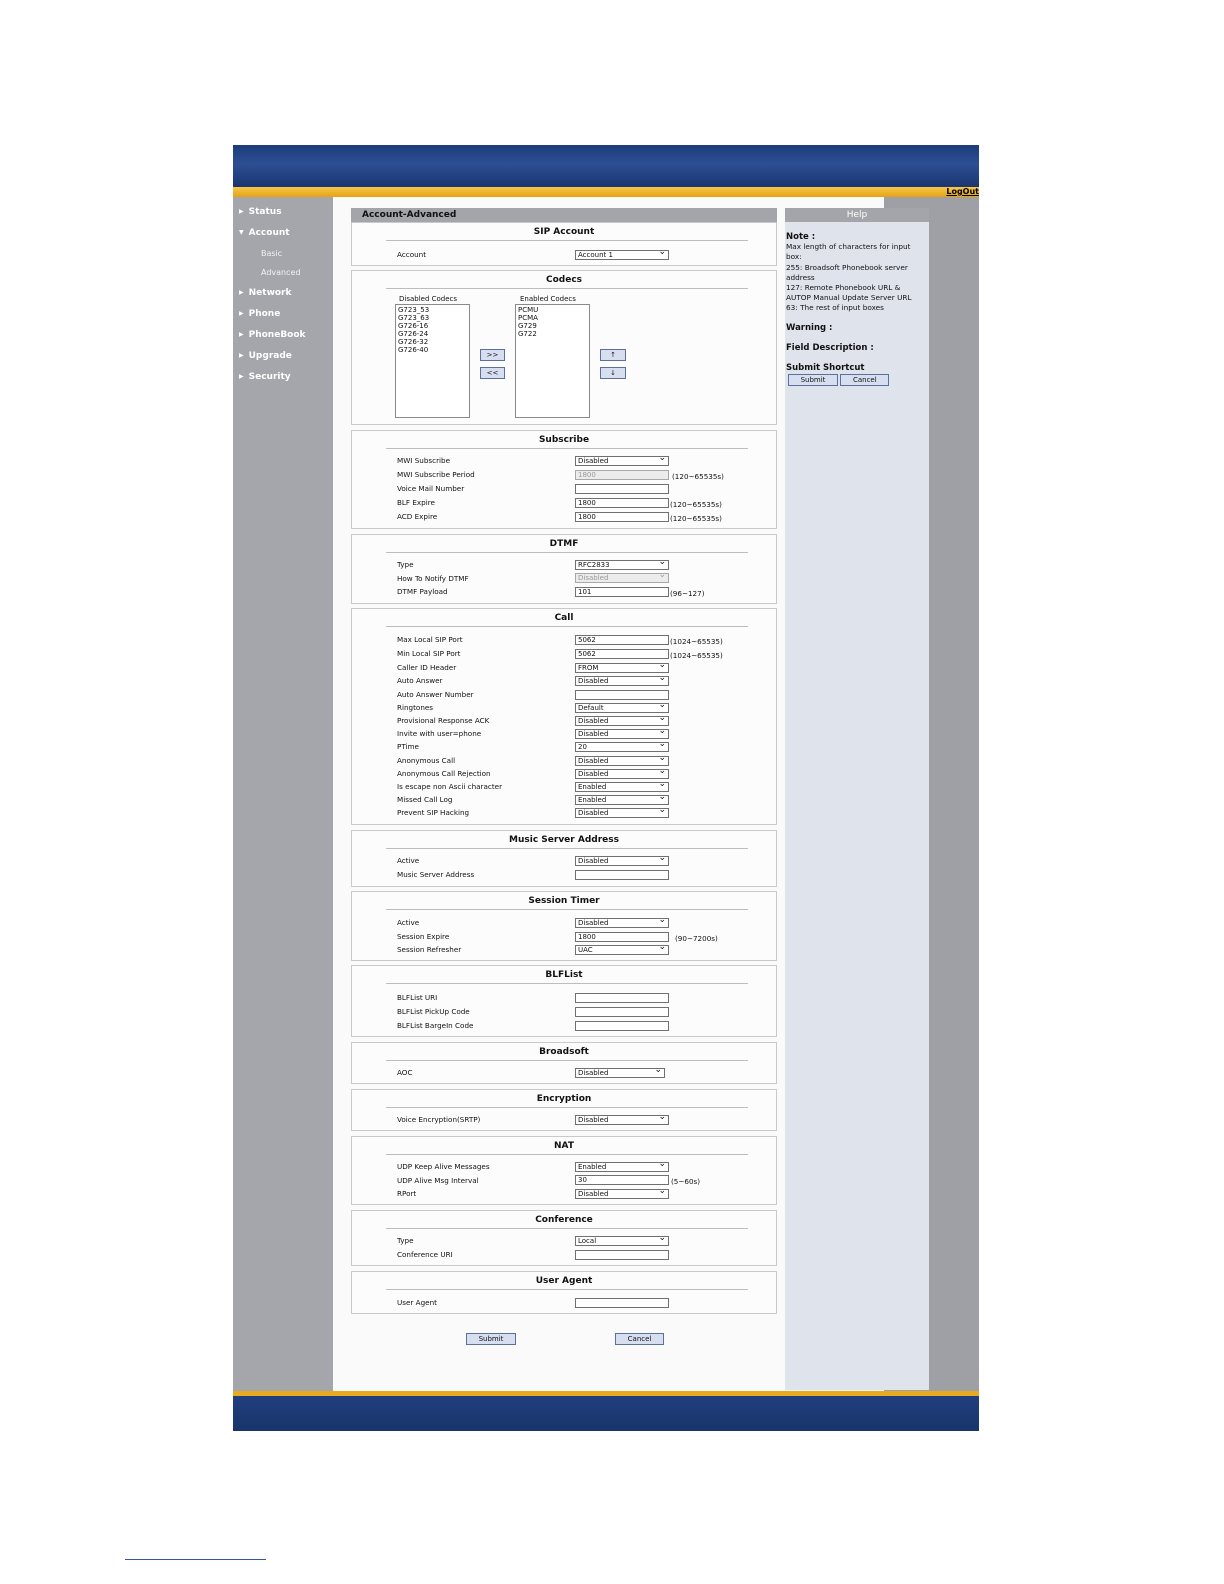 This screenshot has height=1584, width=1224. What do you see at coordinates (552, 334) in the screenshot?
I see `list-item: G722` at bounding box center [552, 334].